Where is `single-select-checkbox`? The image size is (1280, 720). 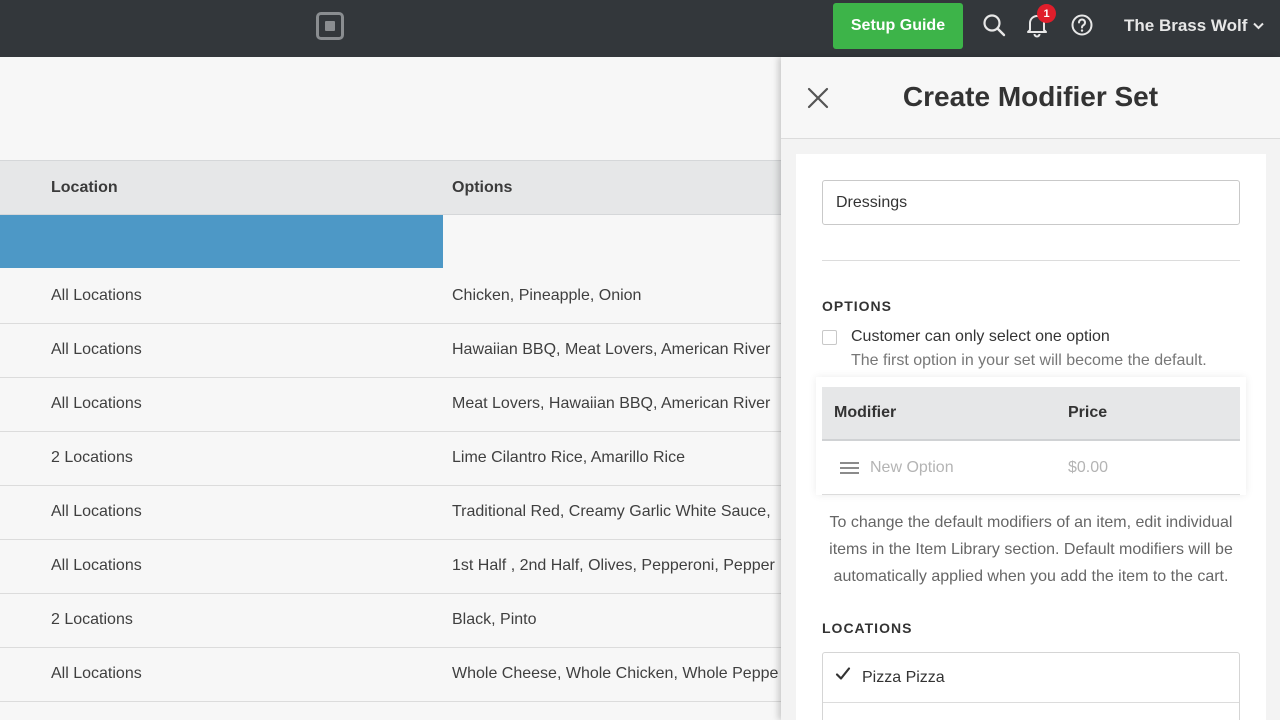
single-select-checkbox is located at coordinates (829, 337).